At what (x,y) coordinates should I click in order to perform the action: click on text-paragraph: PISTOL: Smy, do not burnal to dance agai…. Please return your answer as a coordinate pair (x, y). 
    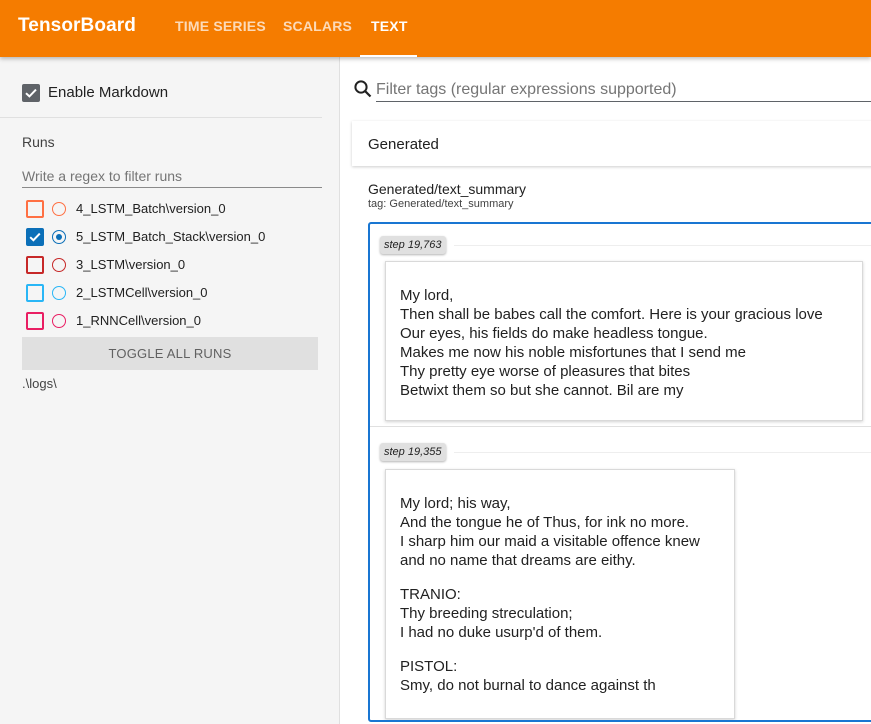
    Looking at the image, I should click on (528, 676).